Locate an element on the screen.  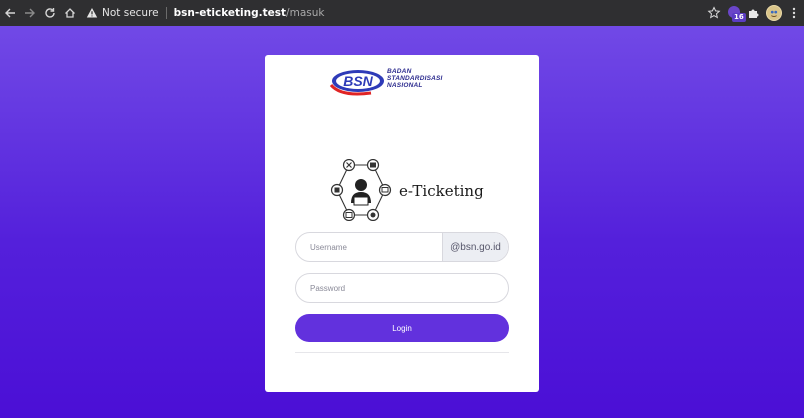
back-icon is located at coordinates (10, 13).